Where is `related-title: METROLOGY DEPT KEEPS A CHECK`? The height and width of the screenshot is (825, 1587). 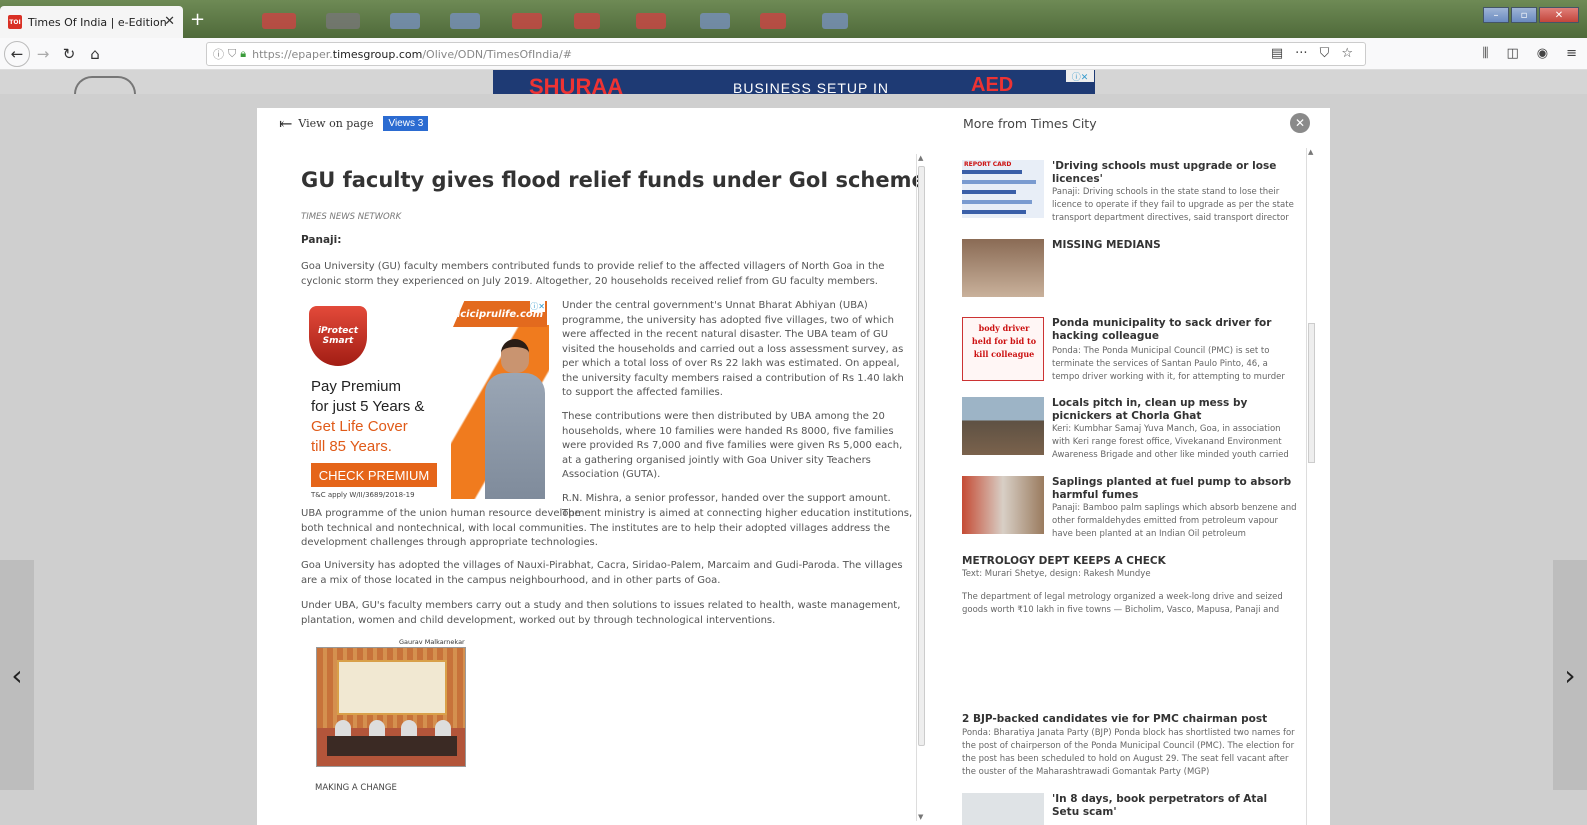
related-title: METROLOGY DEPT KEEPS A CHECK is located at coordinates (1129, 561).